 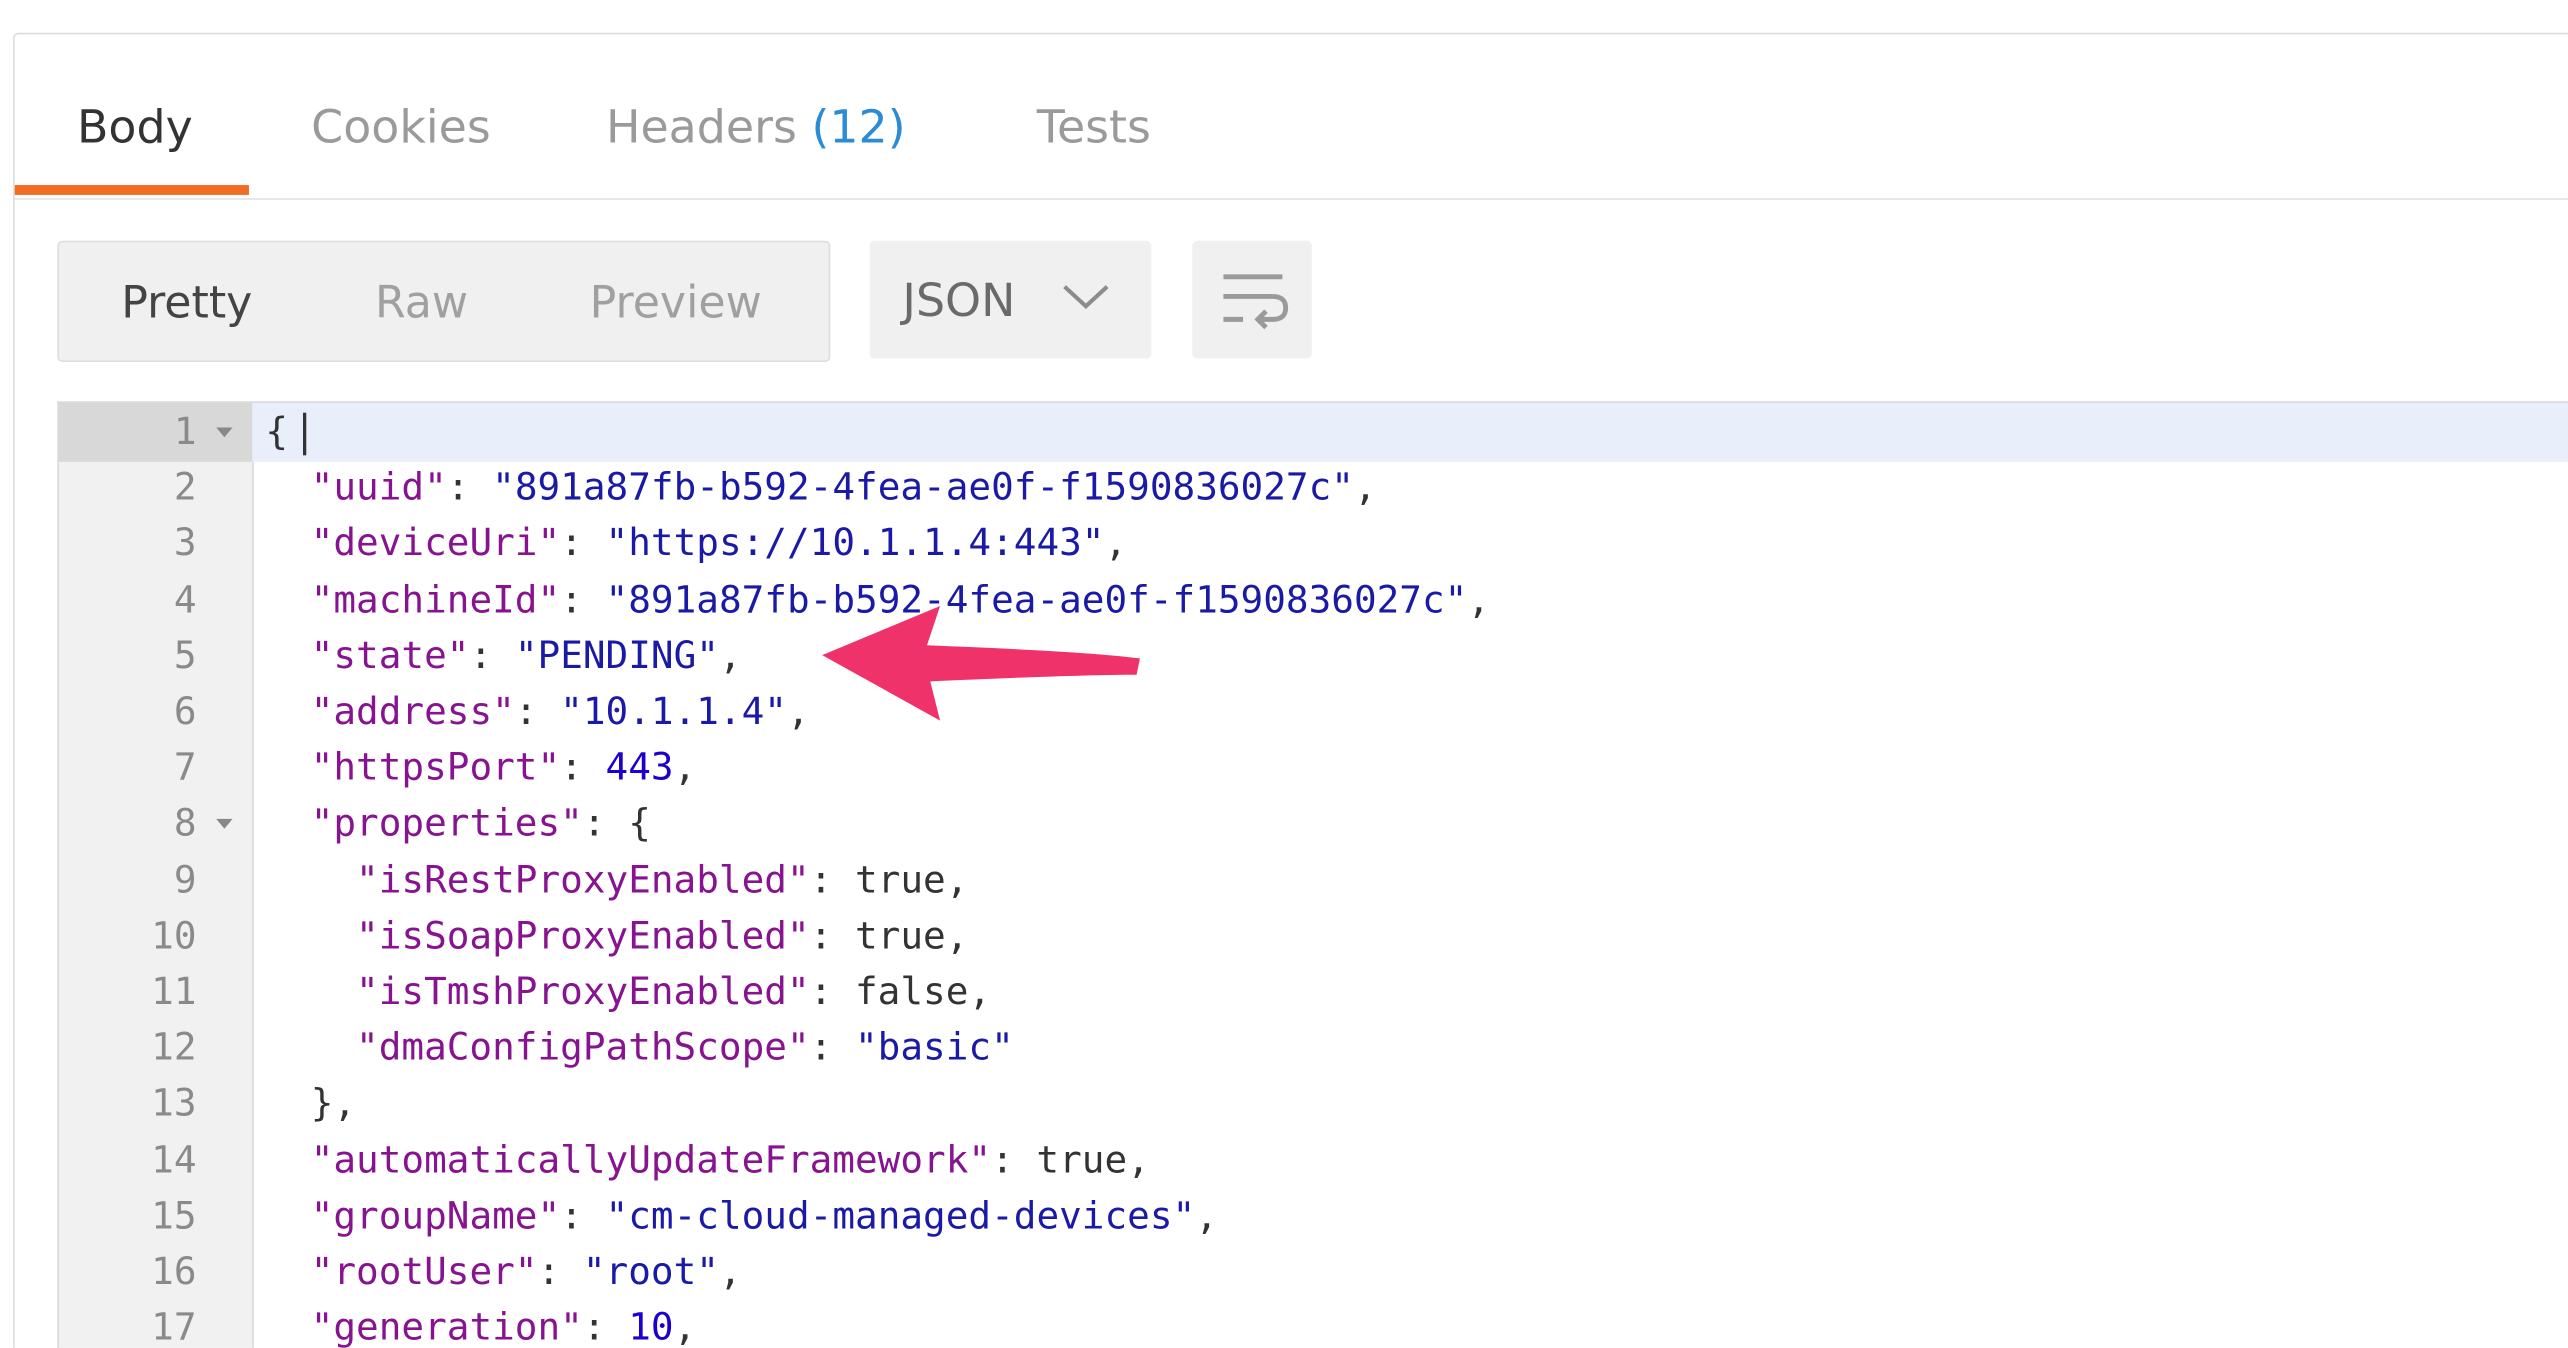 What do you see at coordinates (186, 303) in the screenshot?
I see `pretty-button: Pretty` at bounding box center [186, 303].